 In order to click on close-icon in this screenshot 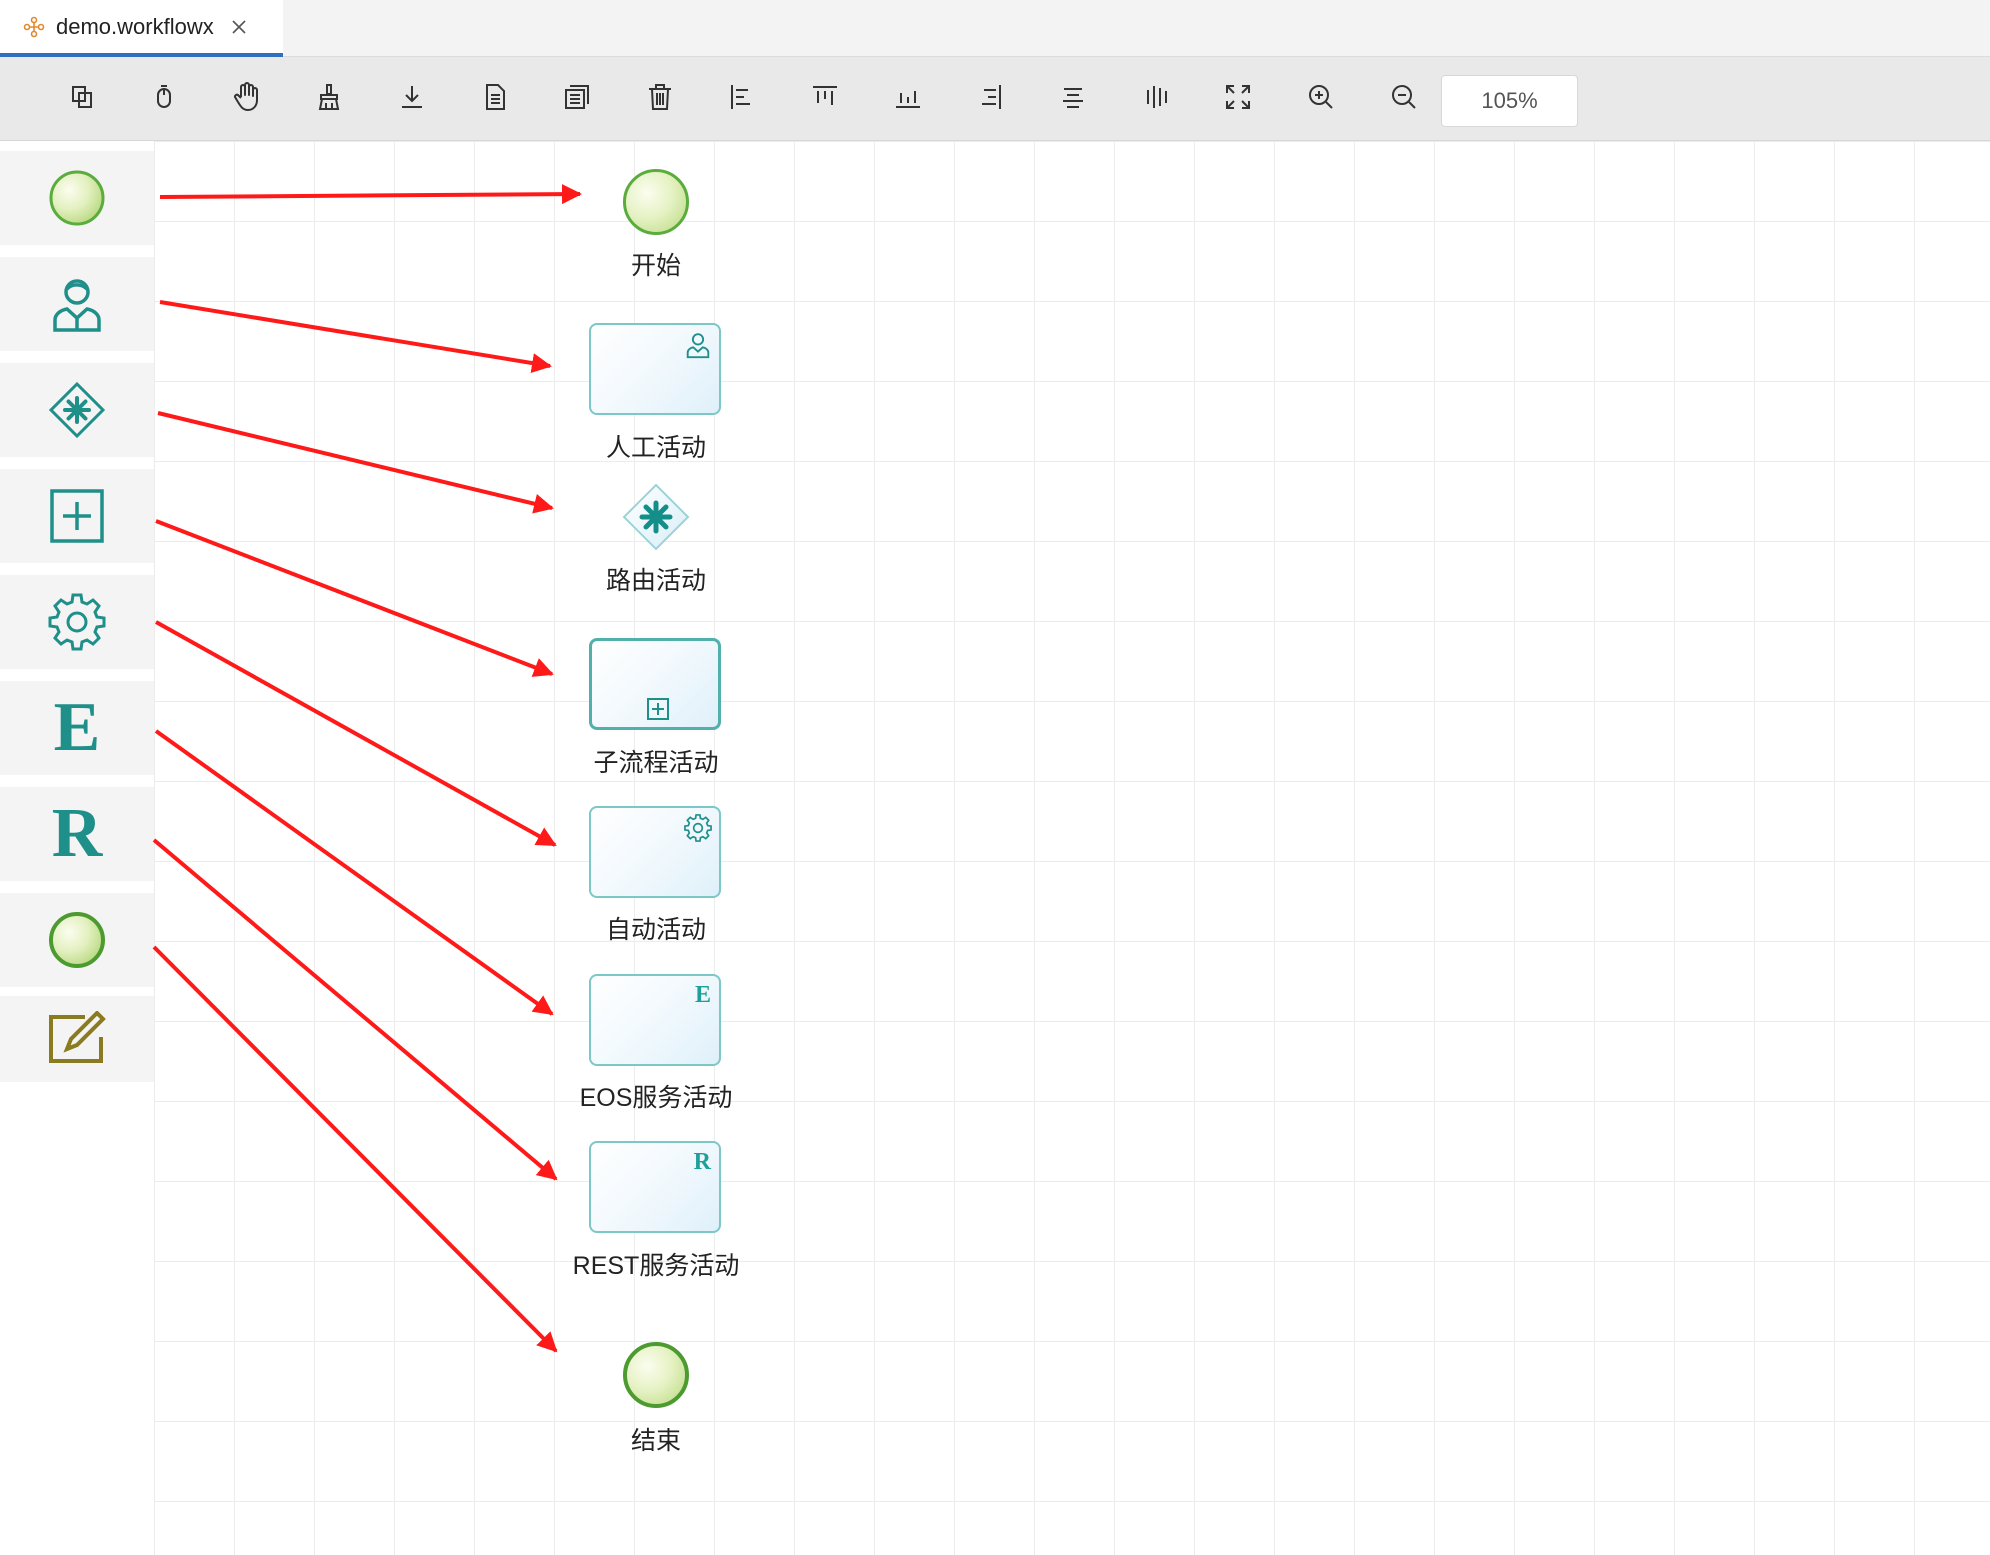, I will do `click(239, 27)`.